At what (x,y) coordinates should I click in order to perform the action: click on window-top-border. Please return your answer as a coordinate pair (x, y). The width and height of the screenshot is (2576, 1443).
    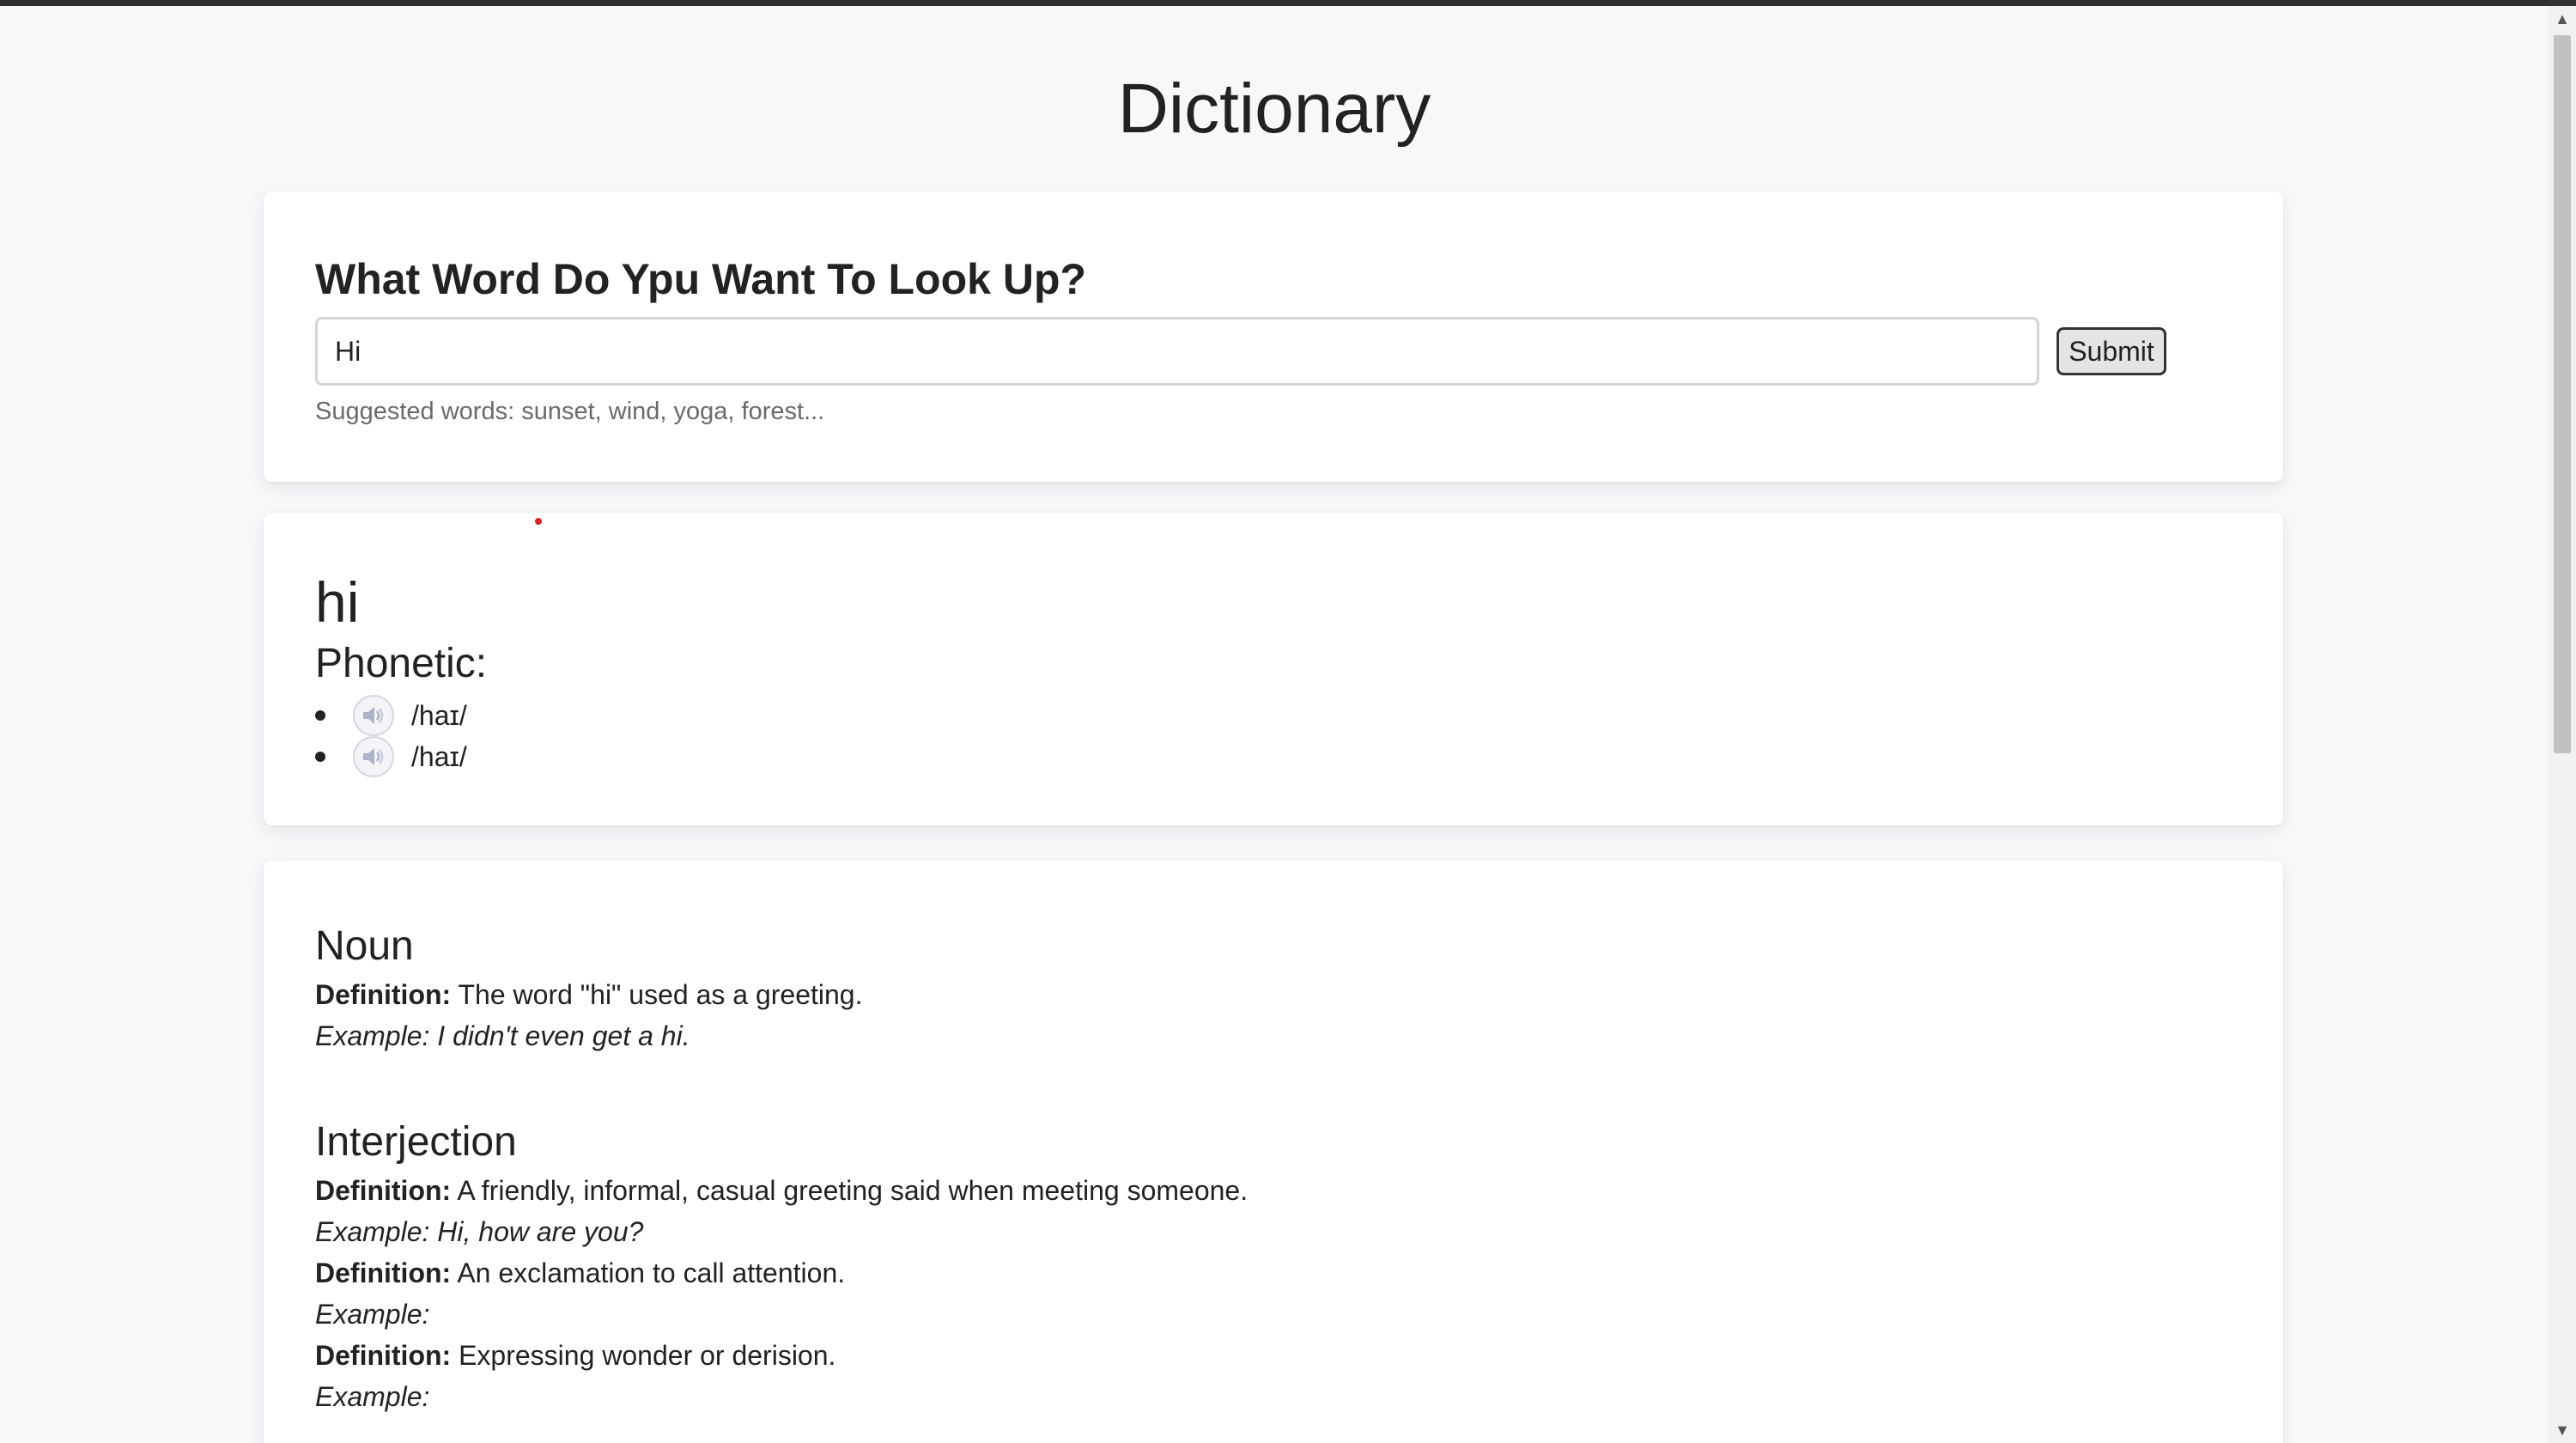
    Looking at the image, I should click on (1288, 3).